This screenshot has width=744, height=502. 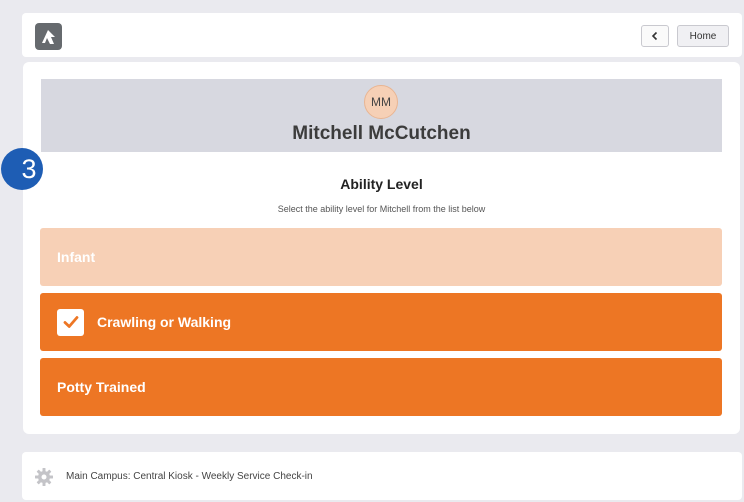 I want to click on back-button, so click(x=655, y=36).